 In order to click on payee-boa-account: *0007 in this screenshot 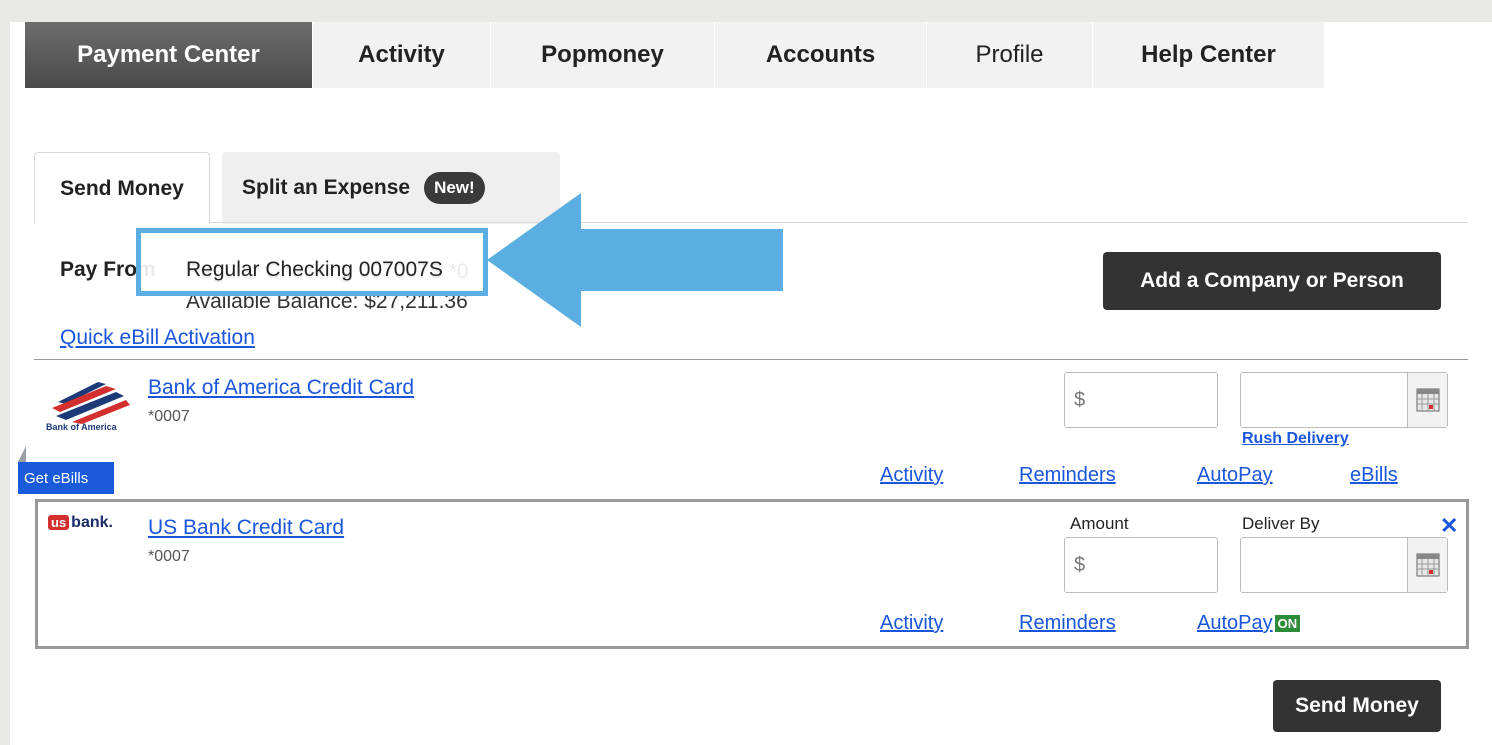, I will do `click(169, 416)`.